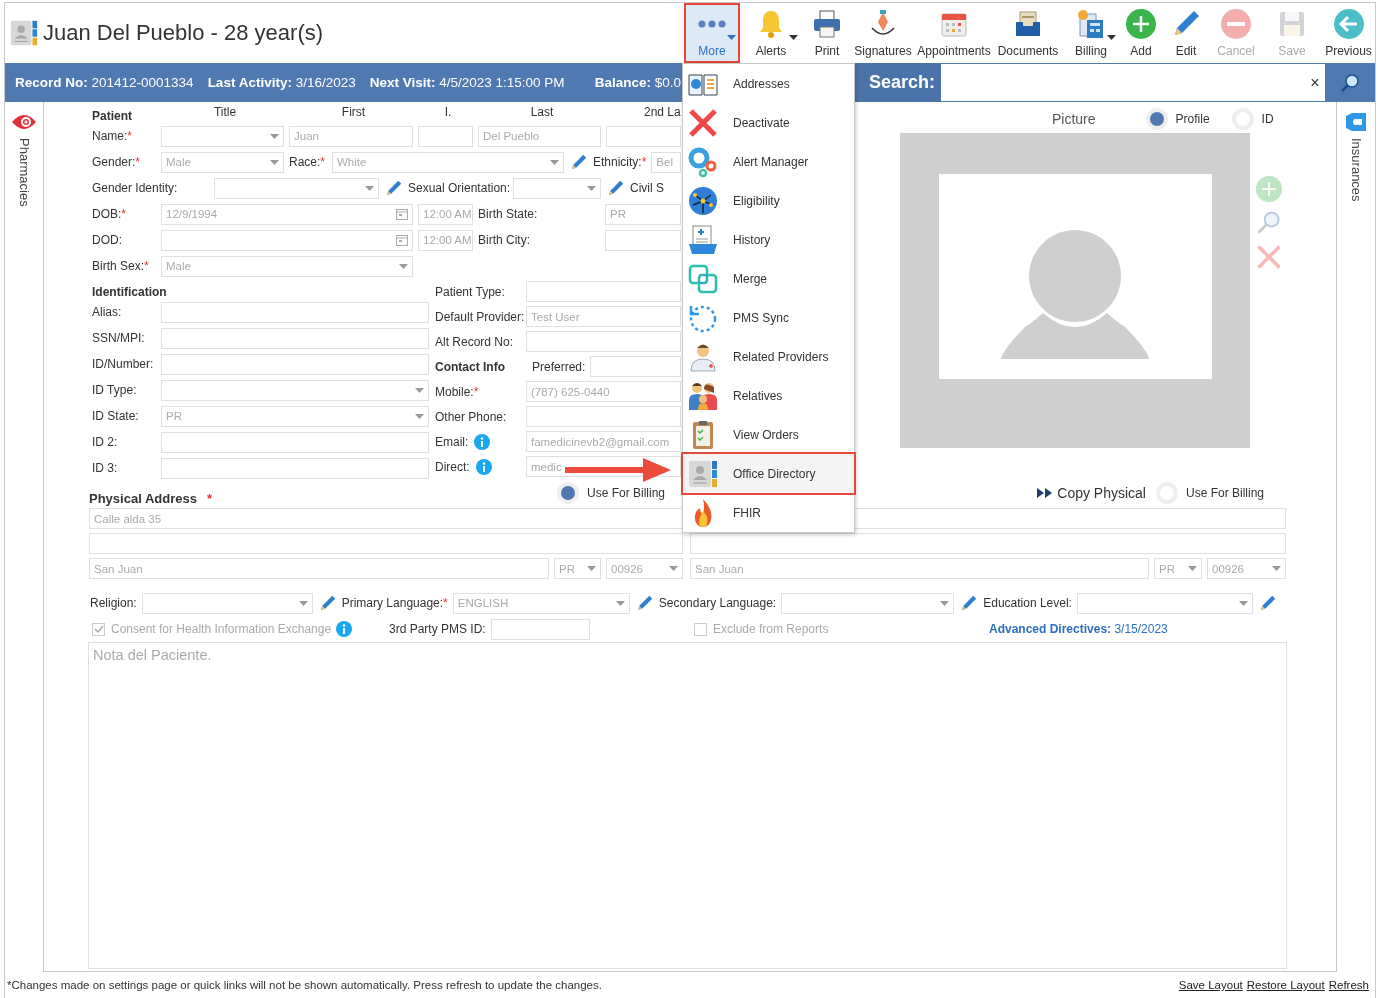 Image resolution: width=1378 pixels, height=998 pixels. Describe the element at coordinates (1028, 33) in the screenshot. I see `toolbar-button: Documents` at that location.